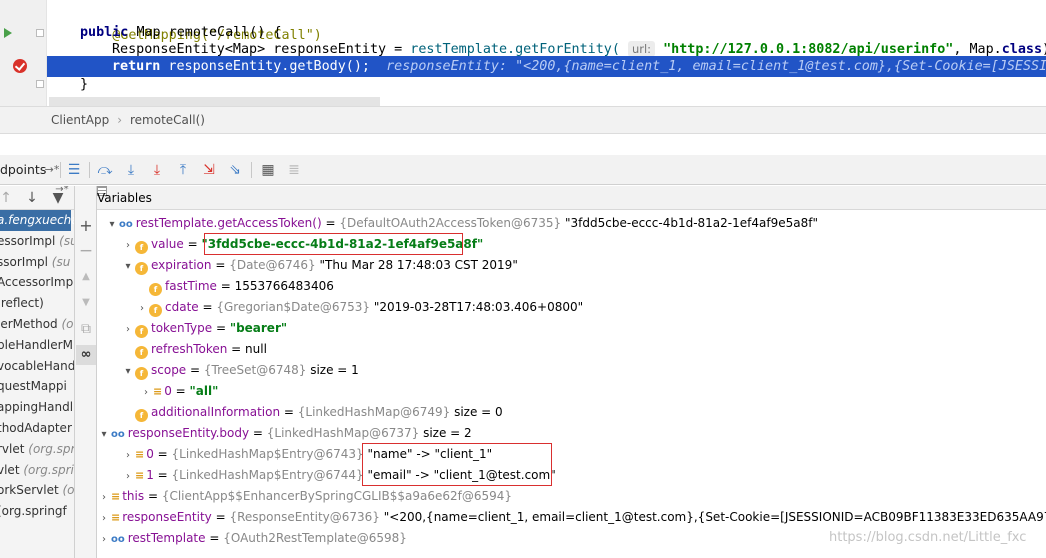 Image resolution: width=1046 pixels, height=558 pixels. What do you see at coordinates (204, 328) in the screenshot?
I see `var-token-type: › f tokenType = "bearer"` at bounding box center [204, 328].